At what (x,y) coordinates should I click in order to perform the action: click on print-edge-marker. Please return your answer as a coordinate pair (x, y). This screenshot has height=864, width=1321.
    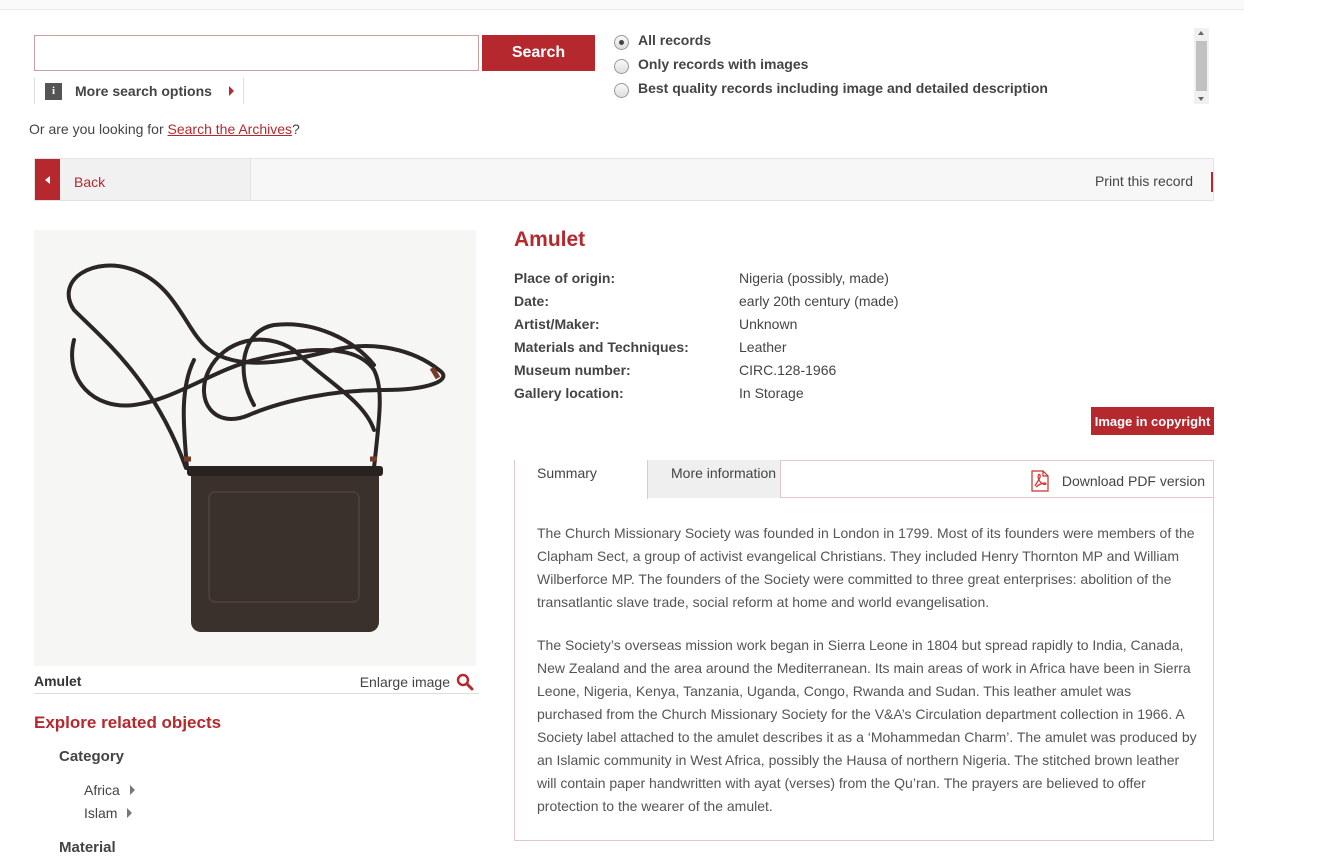
    Looking at the image, I should click on (1212, 182).